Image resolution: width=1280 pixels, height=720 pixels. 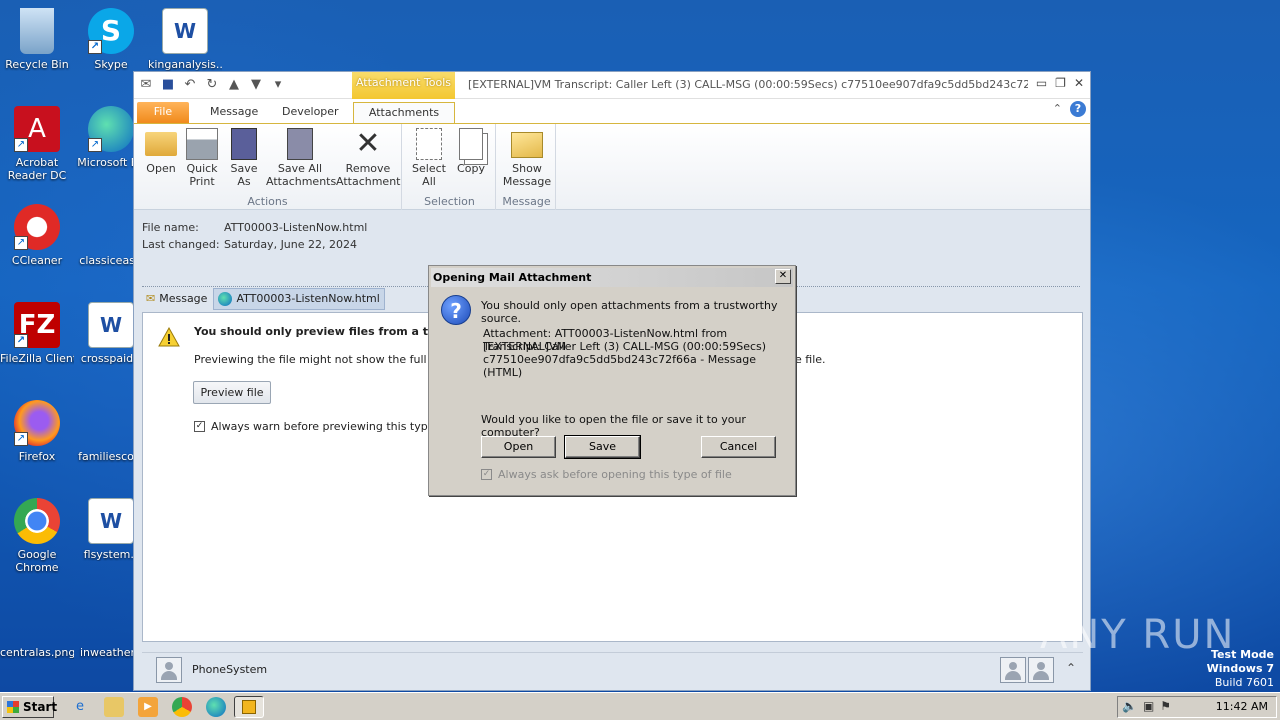 What do you see at coordinates (290, 244) in the screenshot?
I see `last-changed-value: Saturday, June 22, 2024` at bounding box center [290, 244].